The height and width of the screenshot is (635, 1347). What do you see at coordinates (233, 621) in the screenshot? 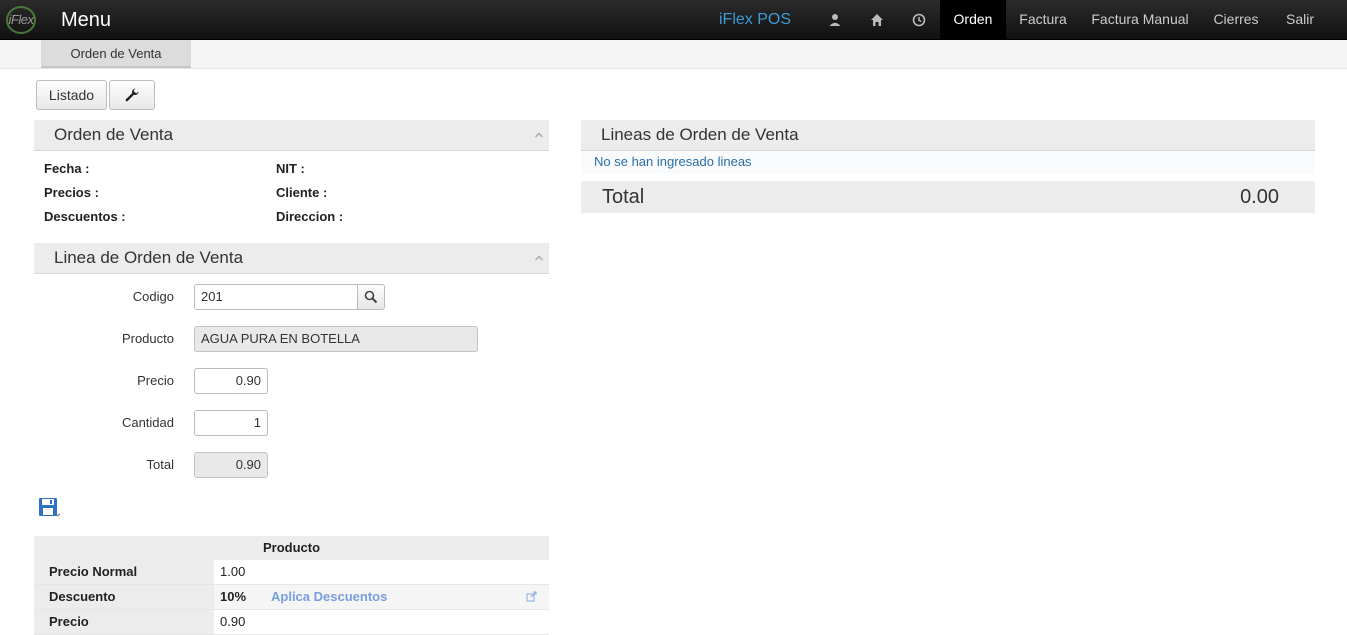
I see `precio-row-value: 0.90` at bounding box center [233, 621].